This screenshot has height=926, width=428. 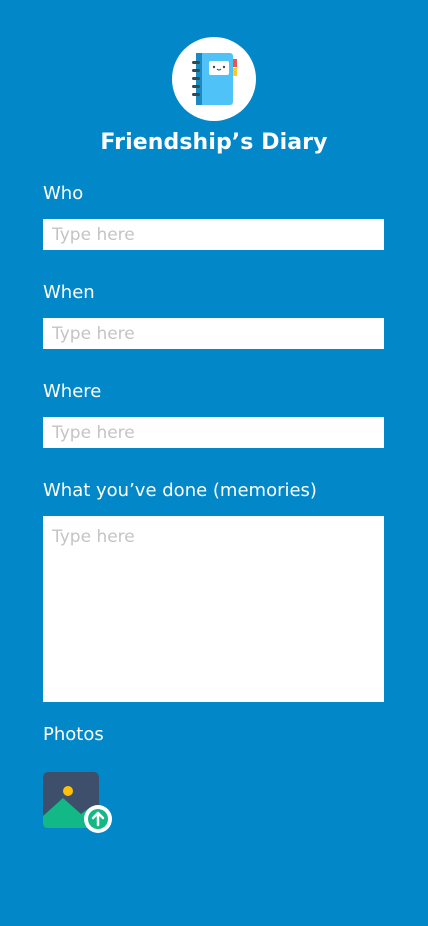 I want to click on app-logo, so click(x=214, y=79).